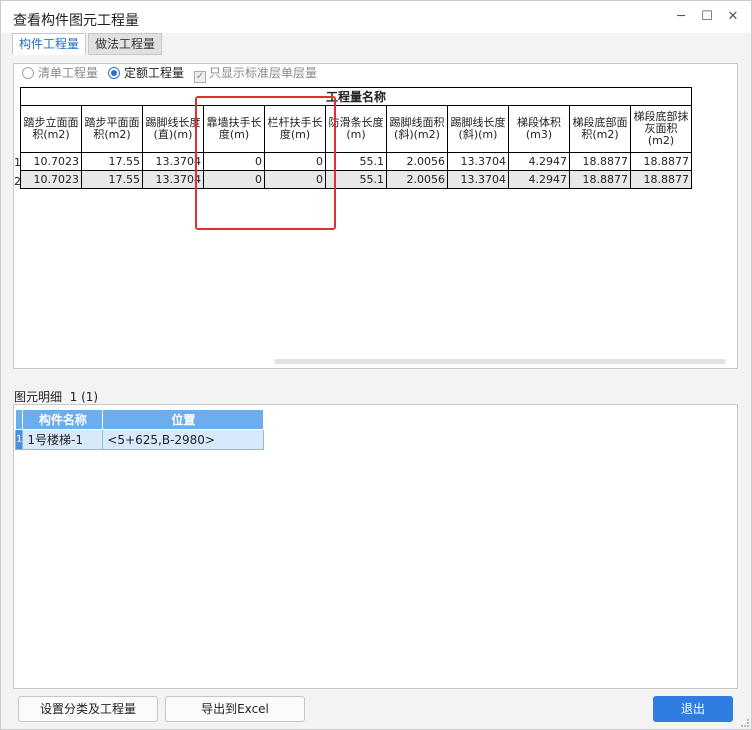 The width and height of the screenshot is (752, 730). Describe the element at coordinates (681, 17) in the screenshot. I see `minimize-icon: ─` at that location.